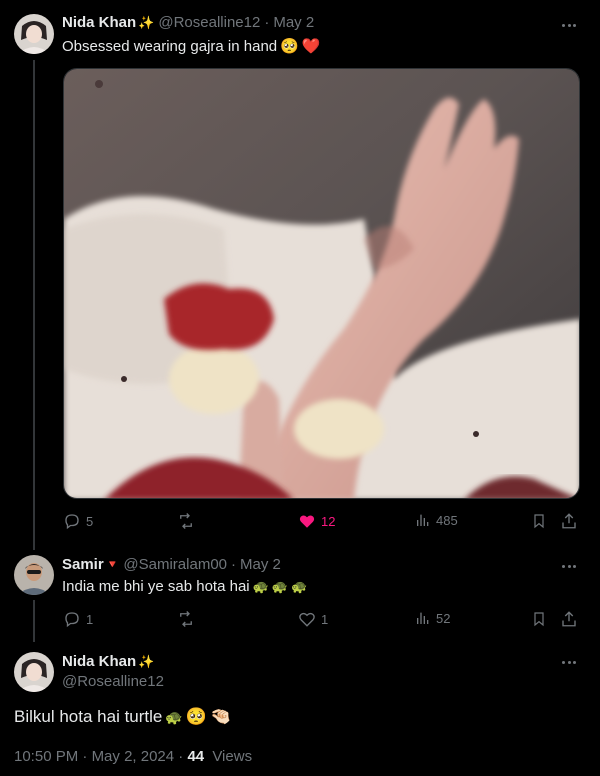 Image resolution: width=600 pixels, height=776 pixels. What do you see at coordinates (316, 521) in the screenshot?
I see `like-button: 12` at bounding box center [316, 521].